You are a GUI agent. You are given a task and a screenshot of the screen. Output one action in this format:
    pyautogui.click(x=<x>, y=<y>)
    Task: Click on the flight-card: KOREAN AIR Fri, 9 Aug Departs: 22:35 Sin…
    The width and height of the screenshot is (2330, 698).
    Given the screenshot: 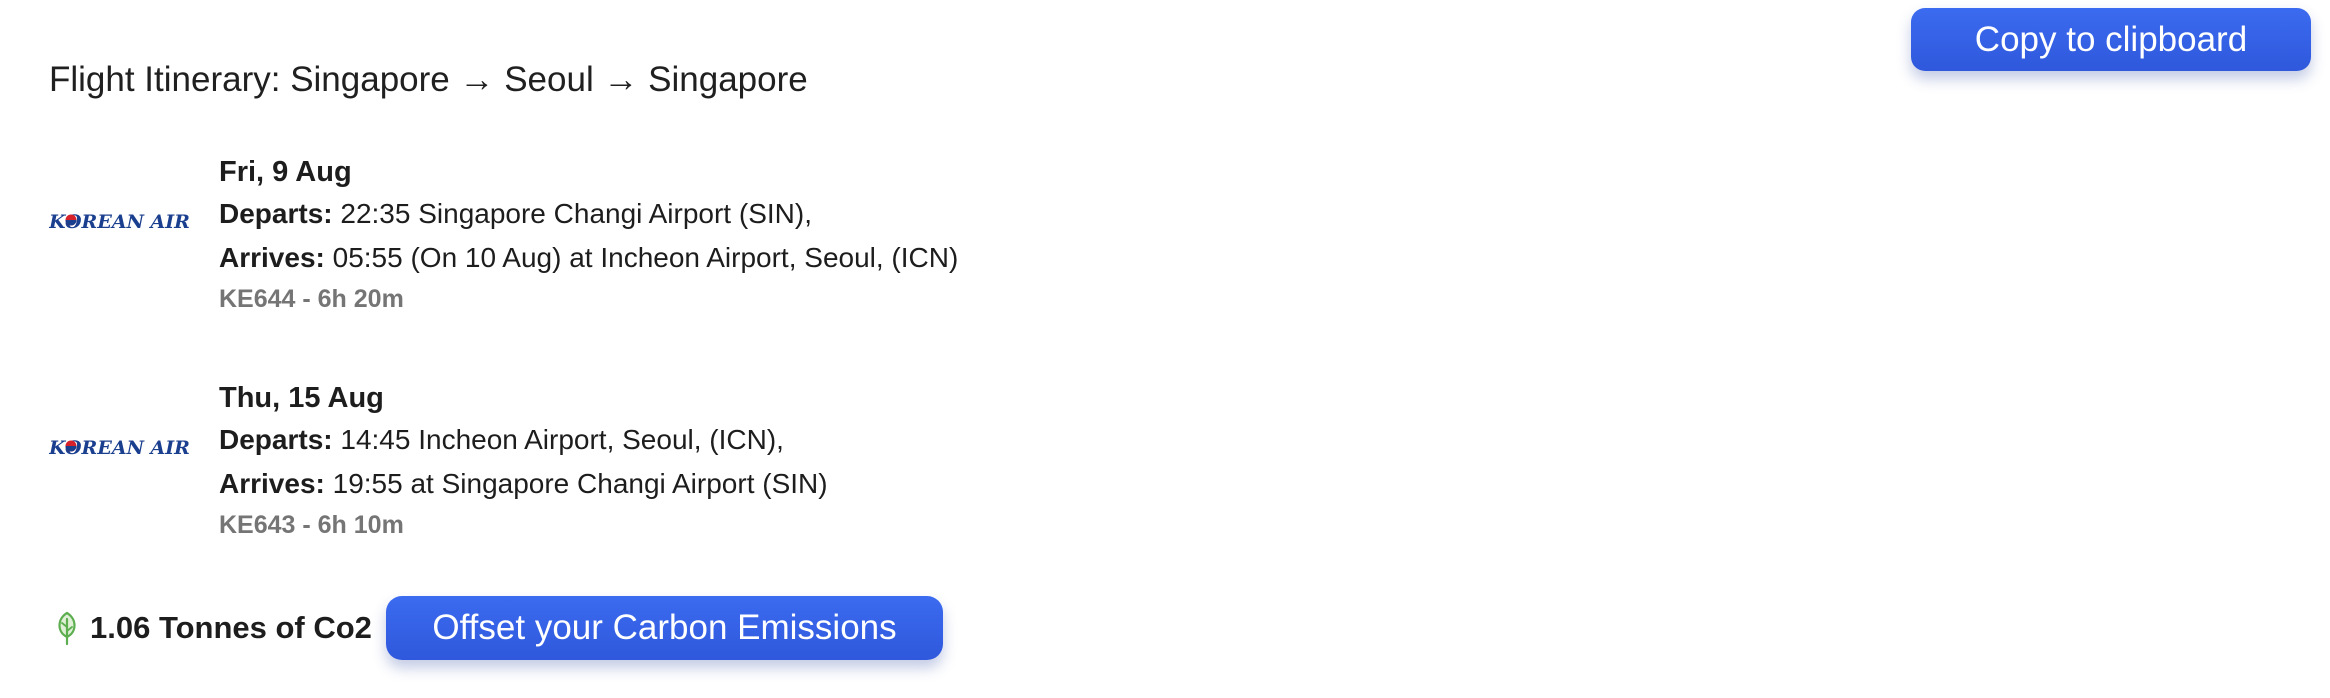 What is the action you would take?
    pyautogui.click(x=550, y=252)
    